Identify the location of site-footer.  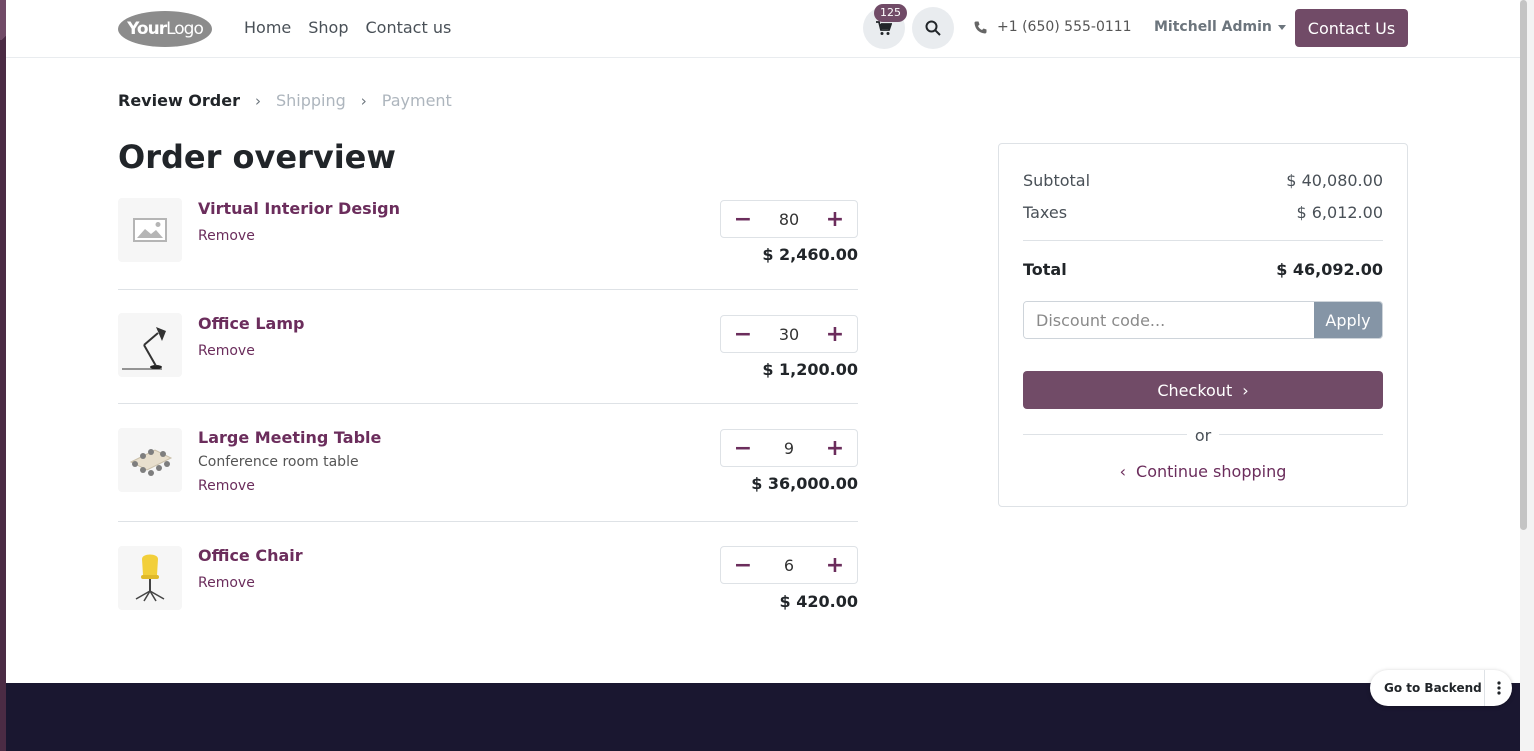
(763, 717).